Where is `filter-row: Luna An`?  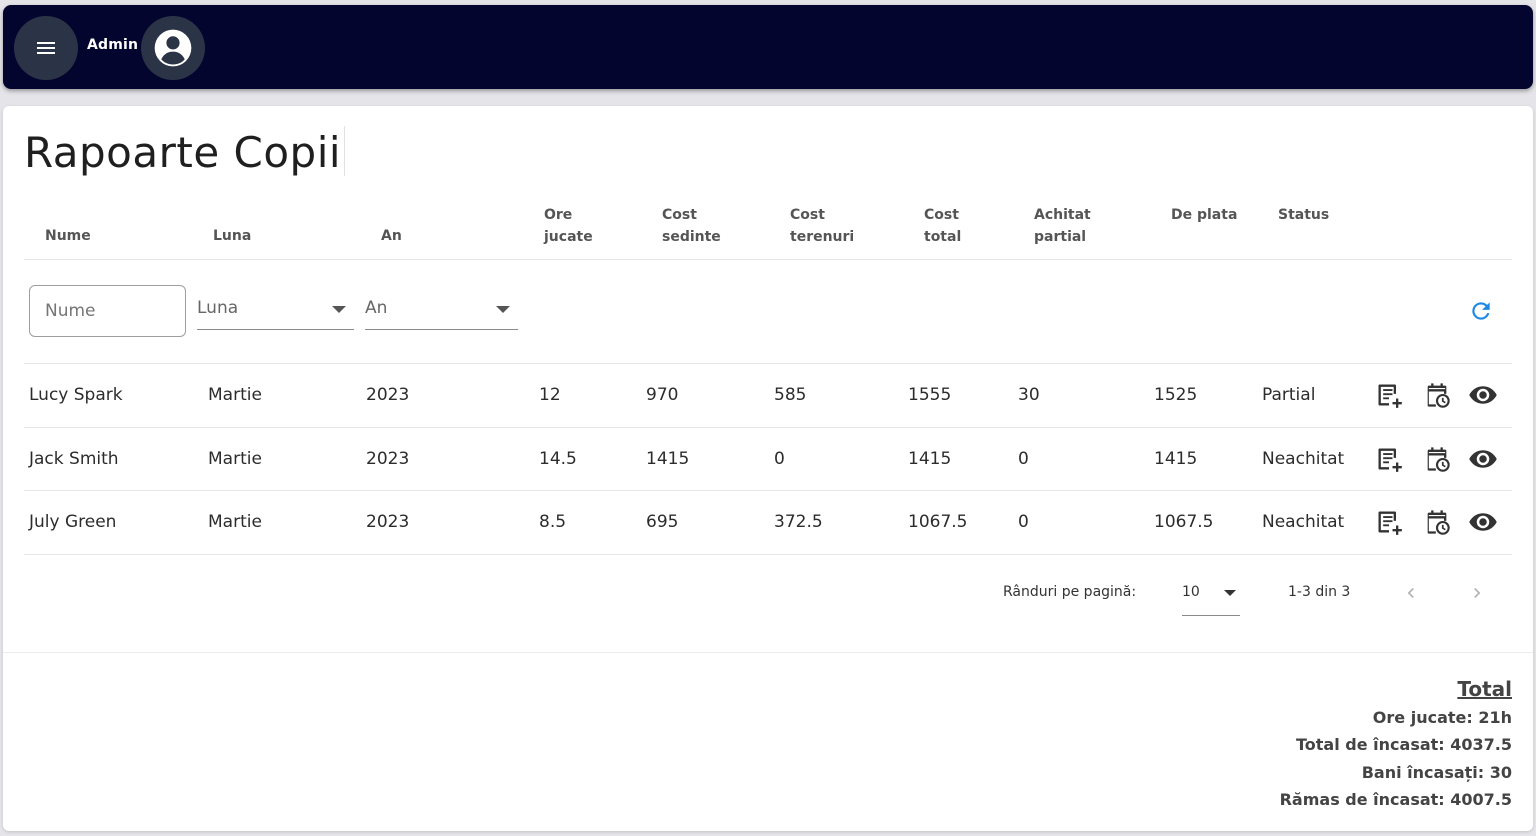
filter-row: Luna An is located at coordinates (768, 312).